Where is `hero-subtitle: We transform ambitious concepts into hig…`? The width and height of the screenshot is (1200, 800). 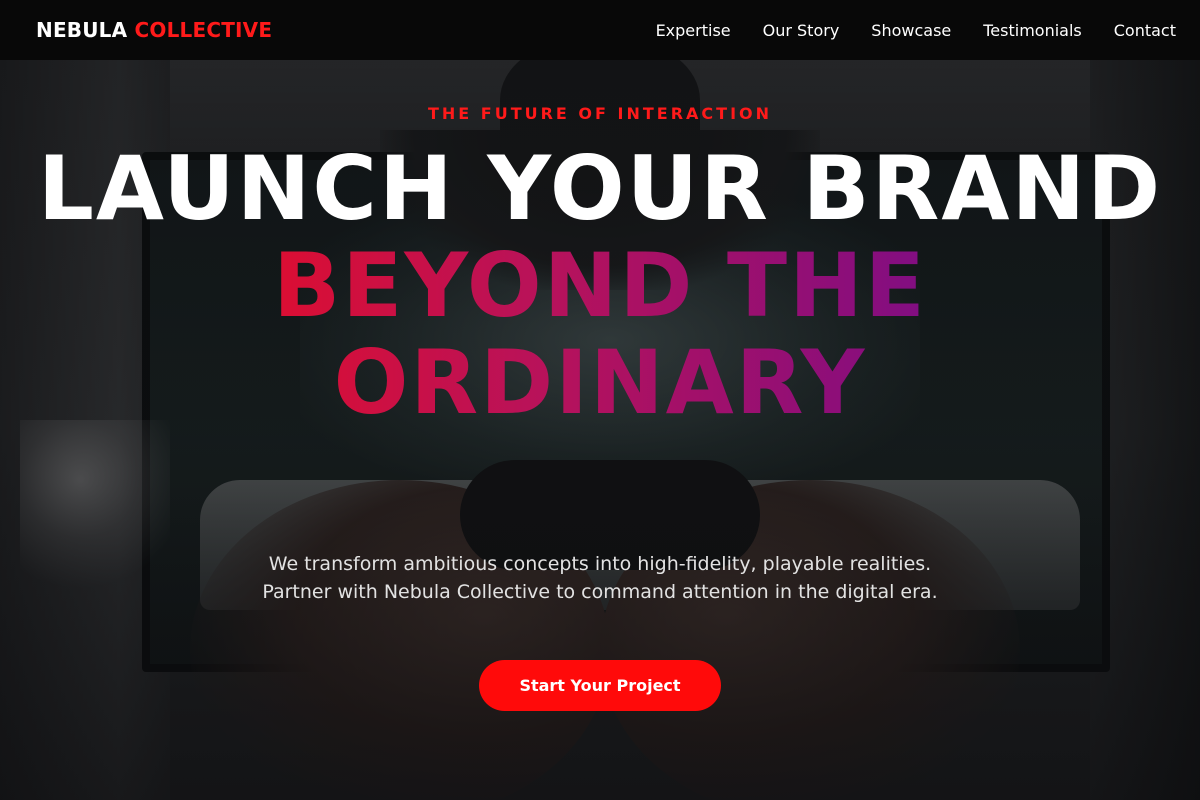
hero-subtitle: We transform ambitious concepts into hig… is located at coordinates (600, 578).